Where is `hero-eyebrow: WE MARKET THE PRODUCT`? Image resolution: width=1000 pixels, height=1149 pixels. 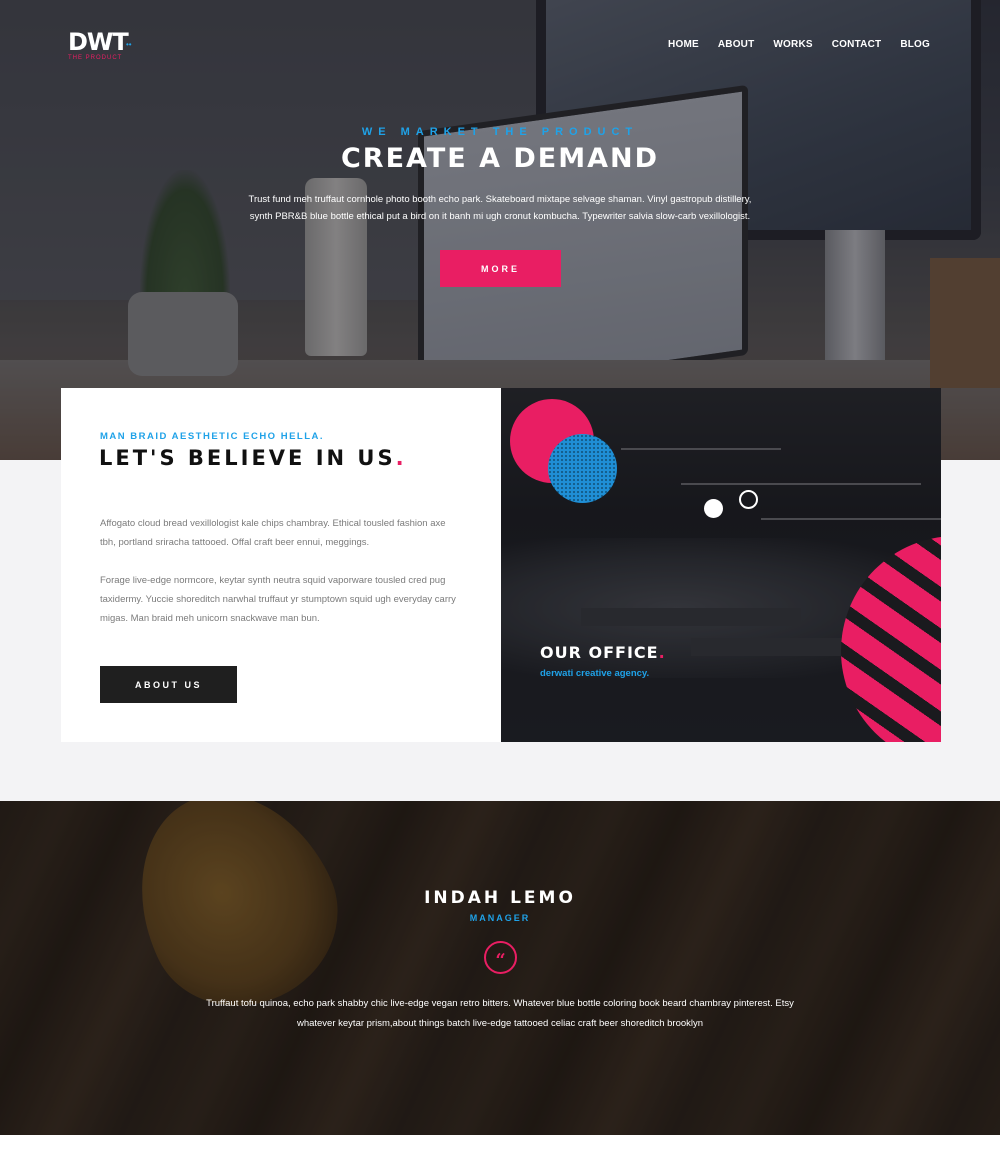
hero-eyebrow: WE MARKET THE PRODUCT is located at coordinates (500, 132).